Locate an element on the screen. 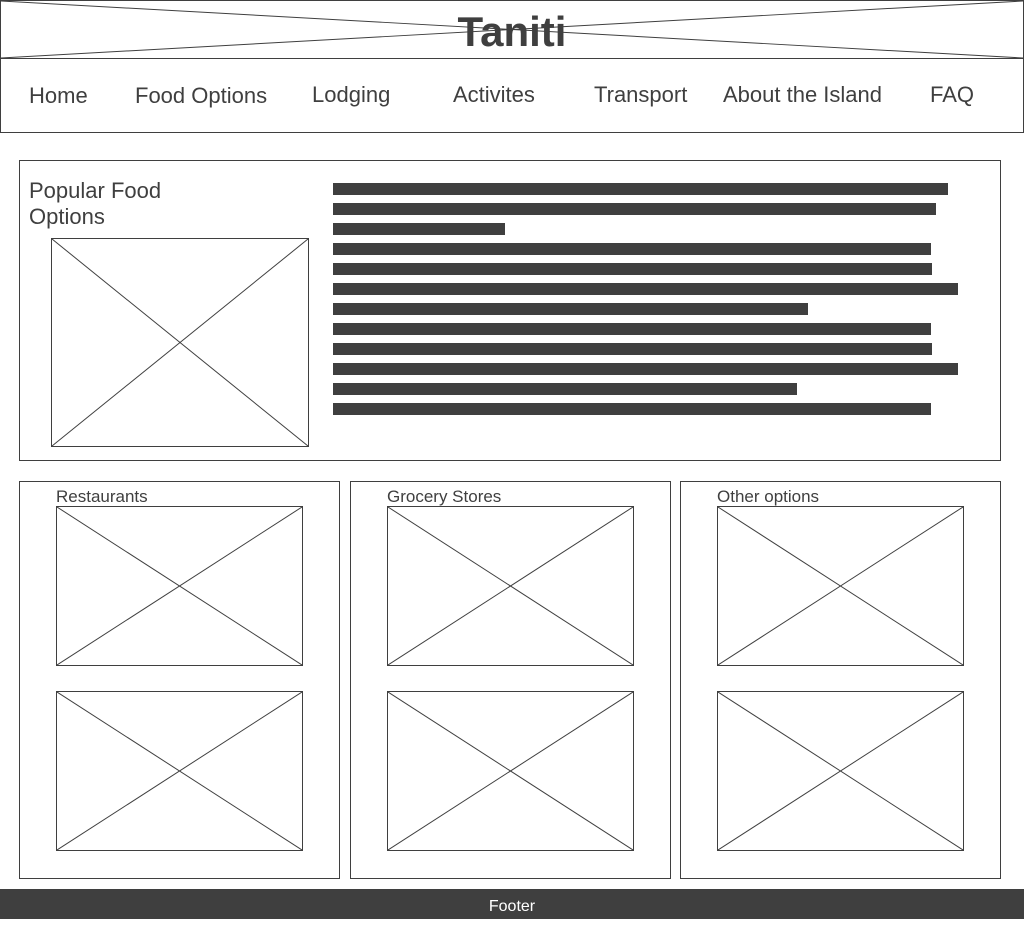  nav-item-activites: Activites is located at coordinates (494, 95).